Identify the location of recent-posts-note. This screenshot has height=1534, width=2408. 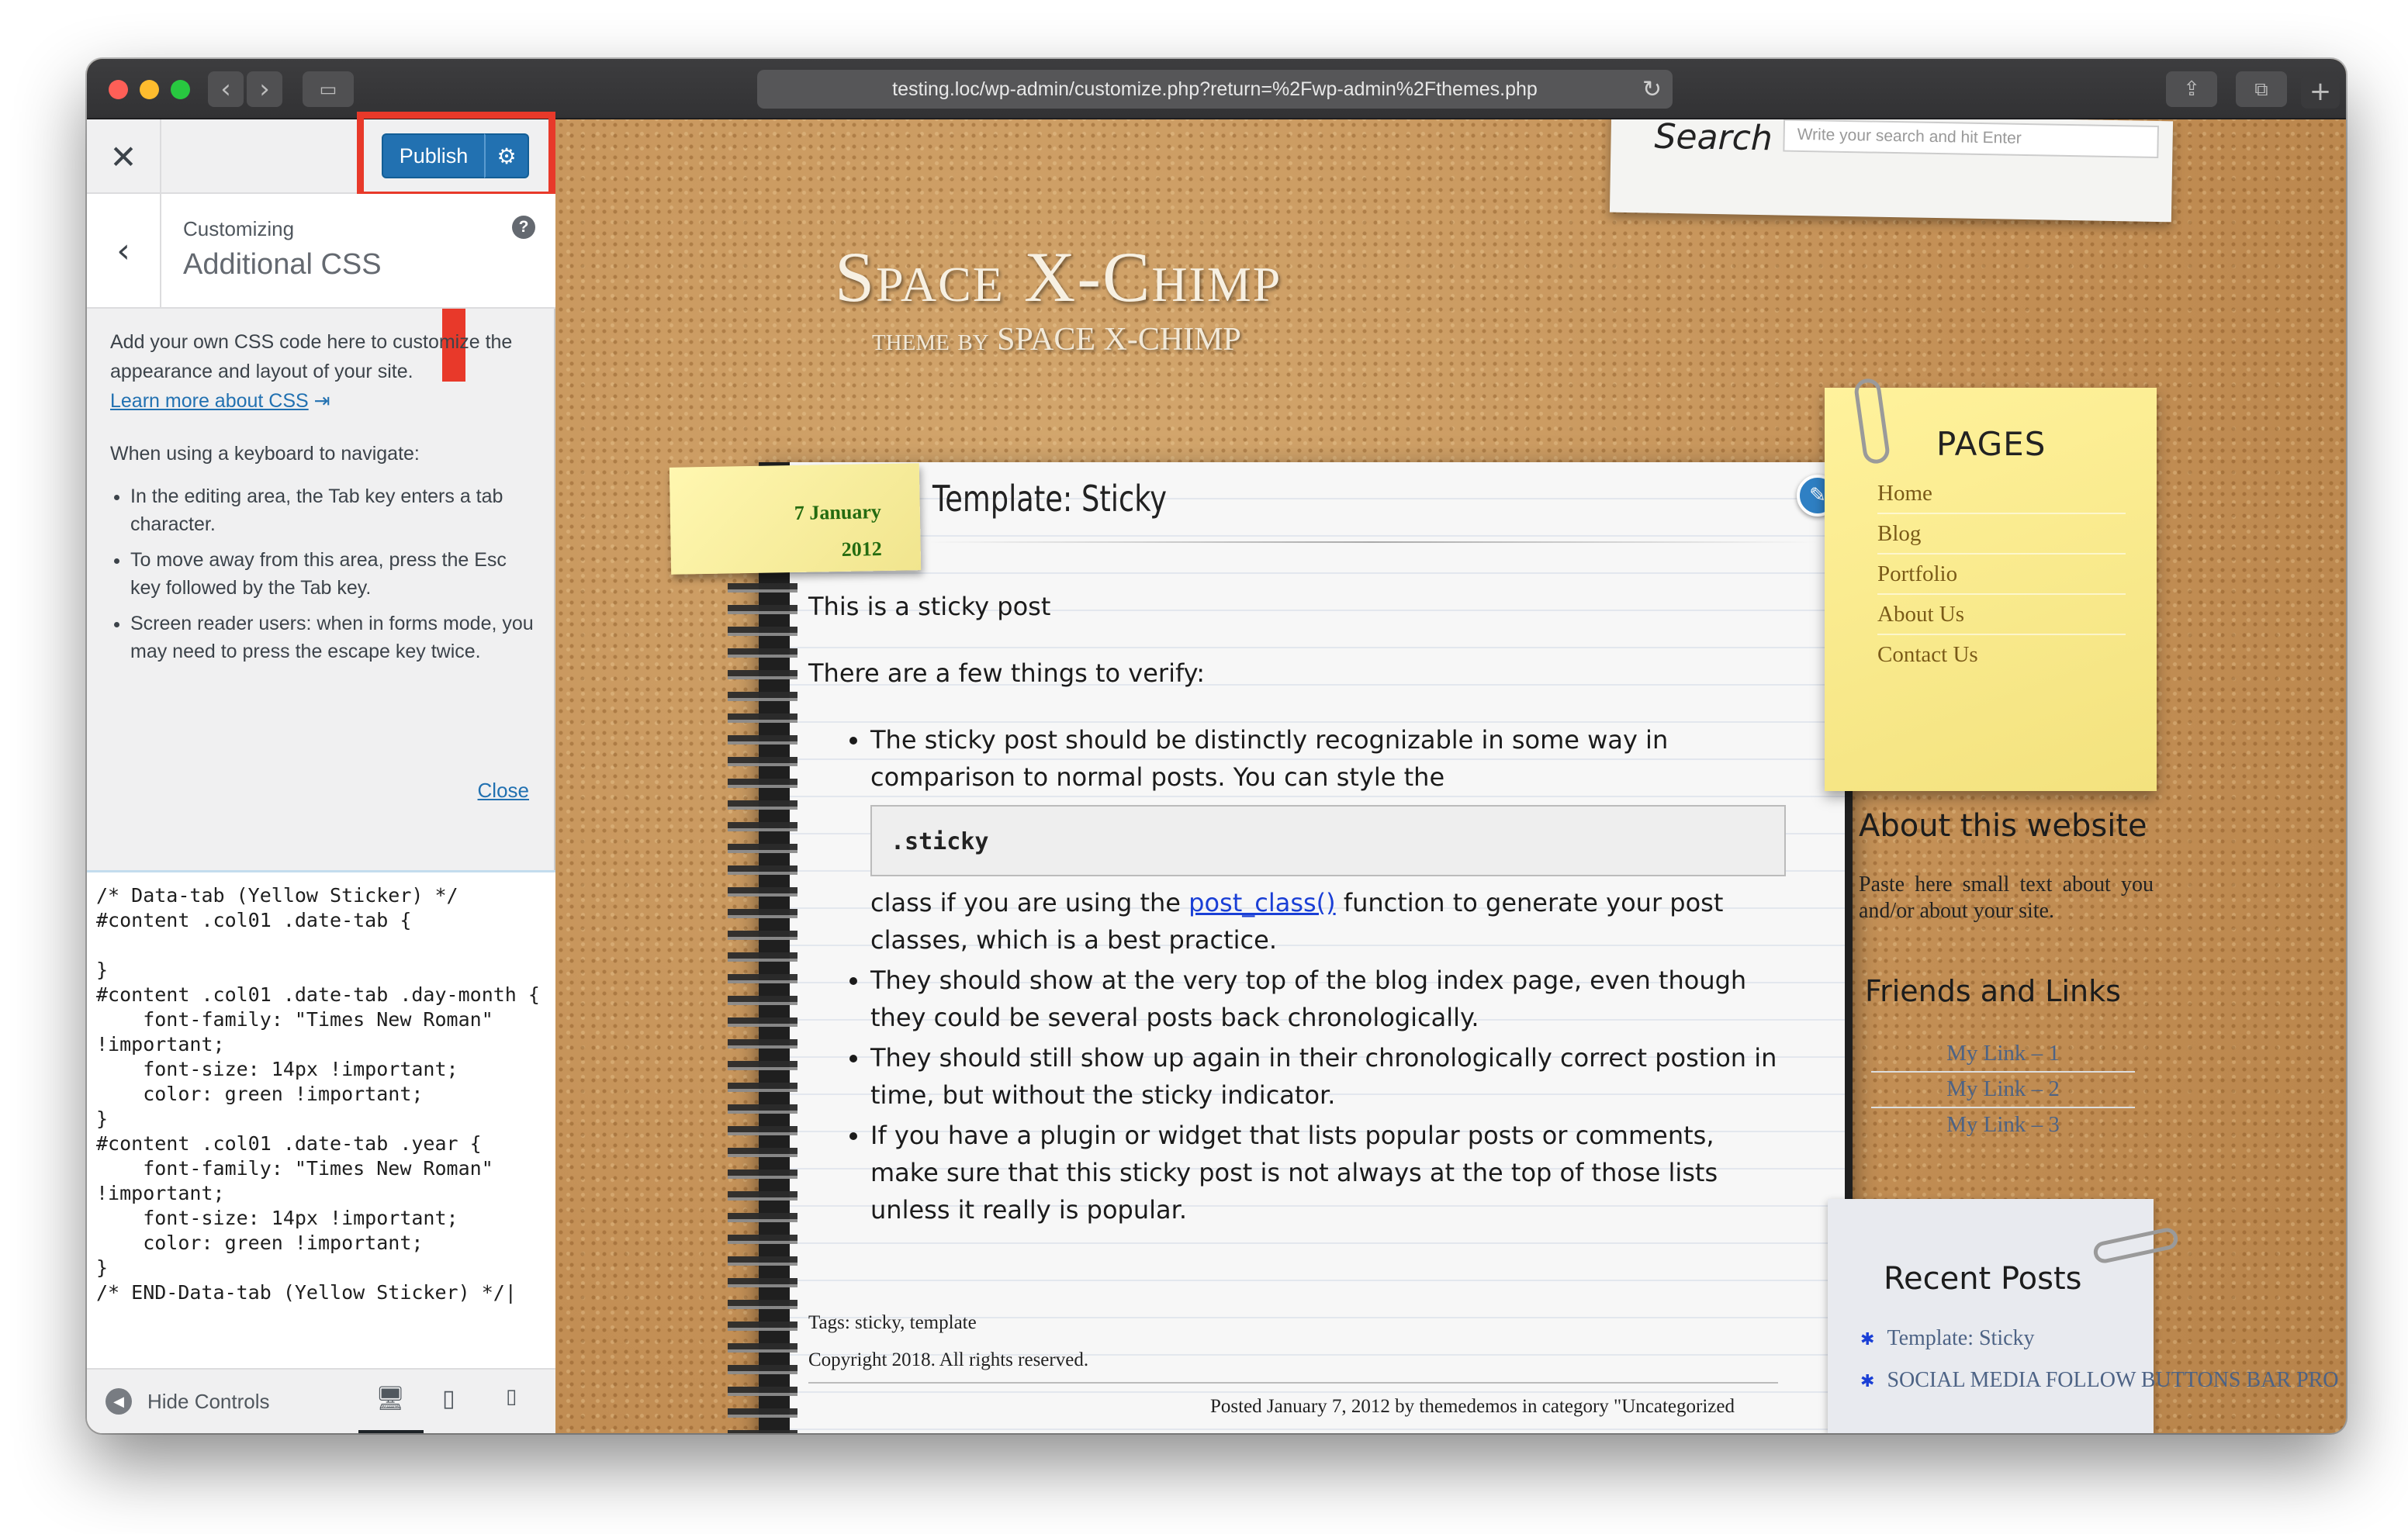
(1991, 1316).